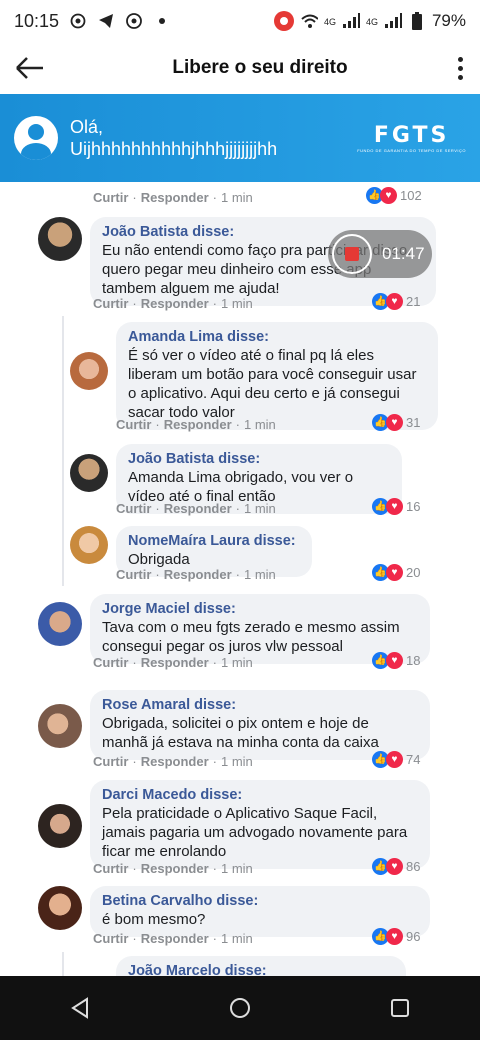  I want to click on signal-label-1: 4G, so click(329, 22).